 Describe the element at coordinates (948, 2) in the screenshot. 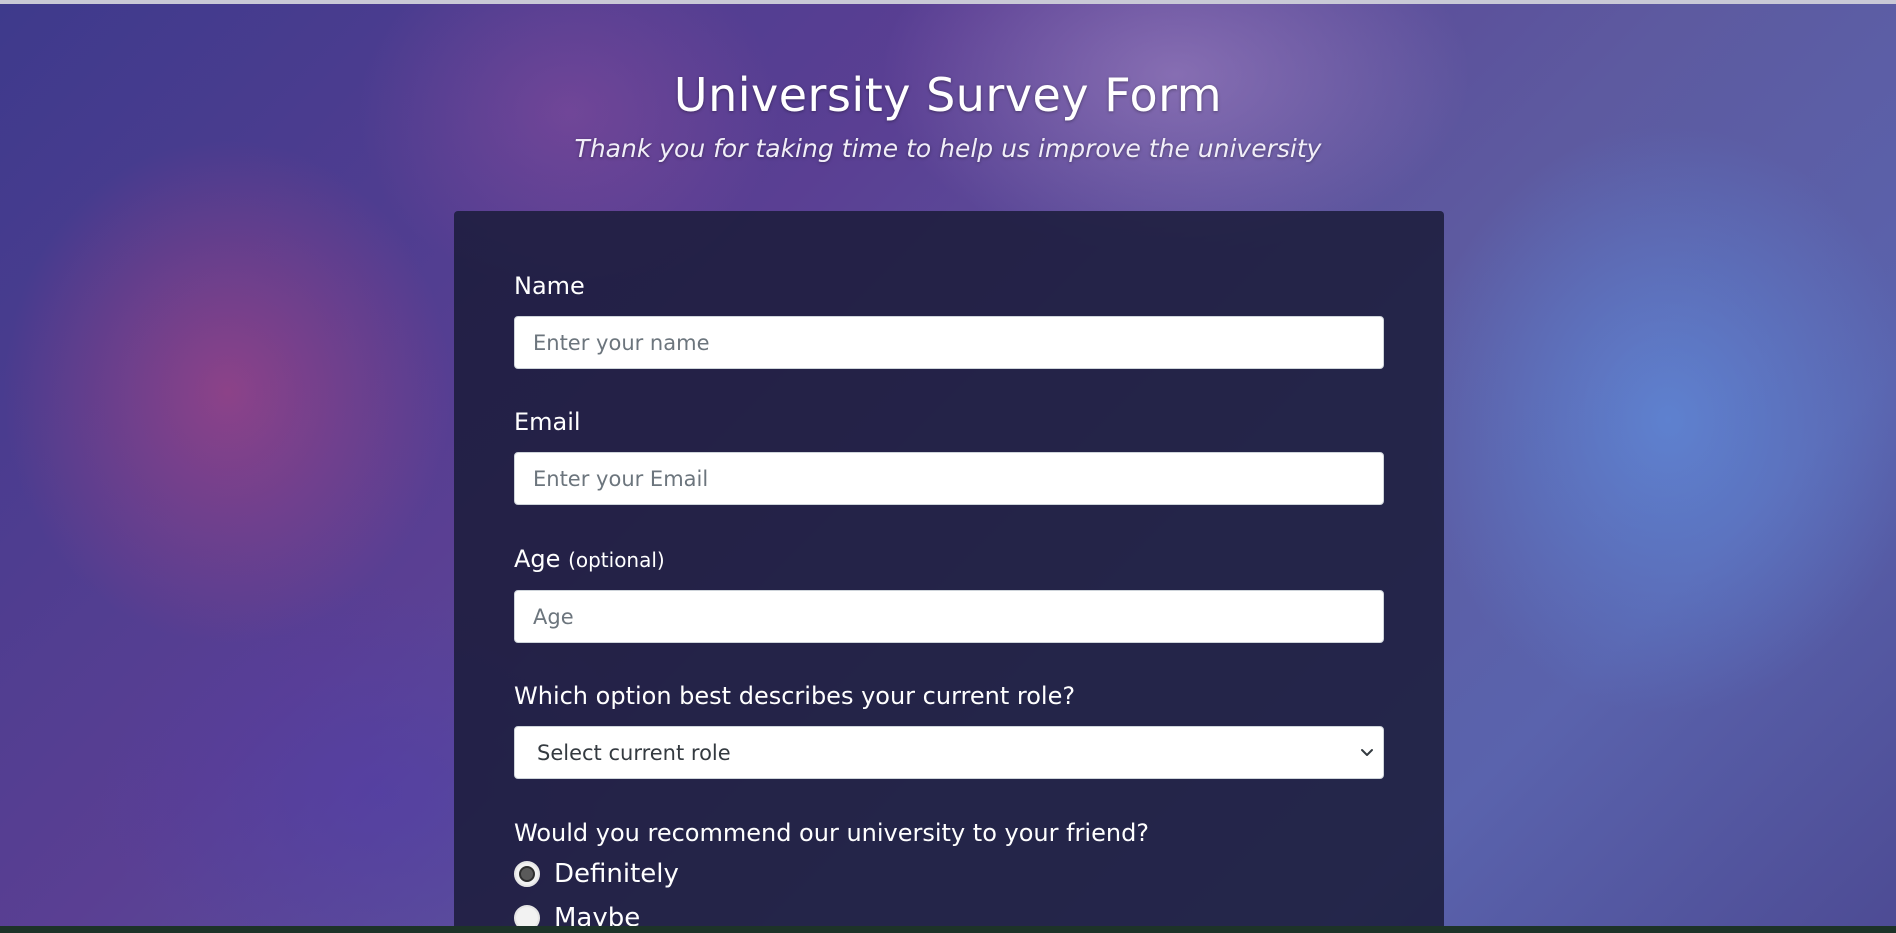

I see `browser-top-edge` at that location.